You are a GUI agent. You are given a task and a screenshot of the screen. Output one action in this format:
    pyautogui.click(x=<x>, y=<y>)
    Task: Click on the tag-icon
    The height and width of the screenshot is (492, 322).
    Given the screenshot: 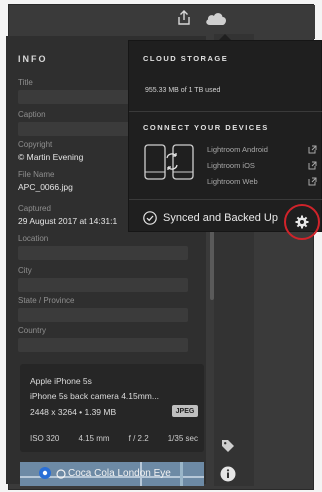 What is the action you would take?
    pyautogui.click(x=228, y=446)
    